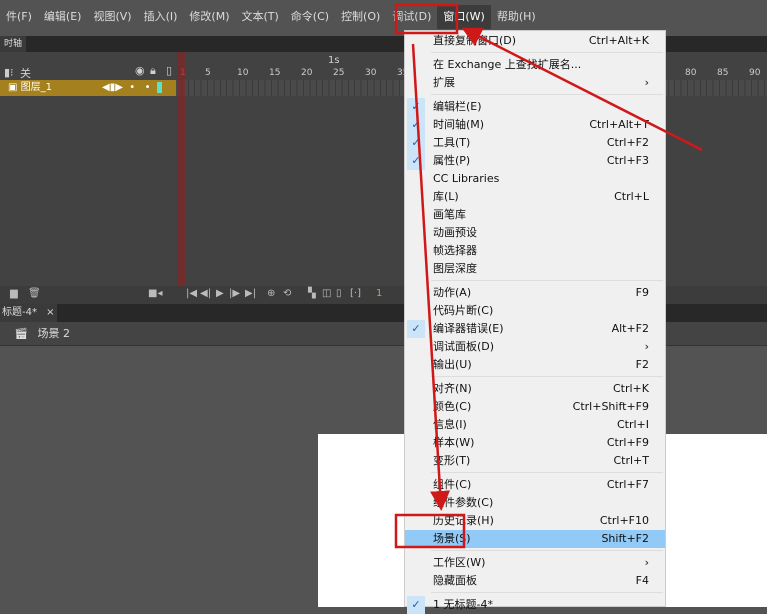 Image resolution: width=767 pixels, height=614 pixels. Describe the element at coordinates (535, 407) in the screenshot. I see `menu-item: 颜色(C) Ctrl+Shift+F9` at that location.